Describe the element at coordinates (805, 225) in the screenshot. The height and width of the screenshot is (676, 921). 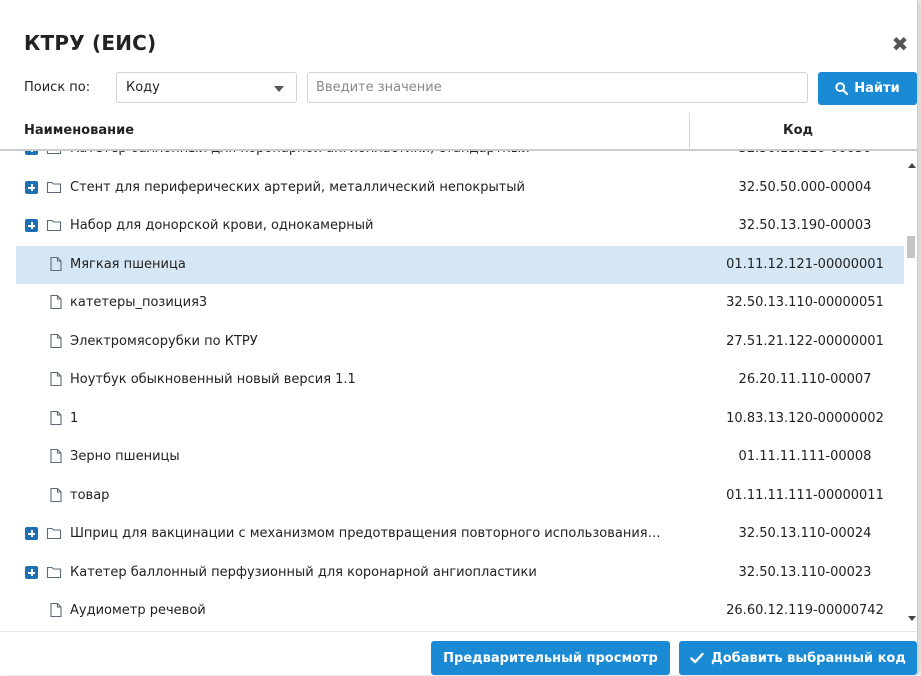
I see `row-code: 32.50.13.190-00003` at that location.